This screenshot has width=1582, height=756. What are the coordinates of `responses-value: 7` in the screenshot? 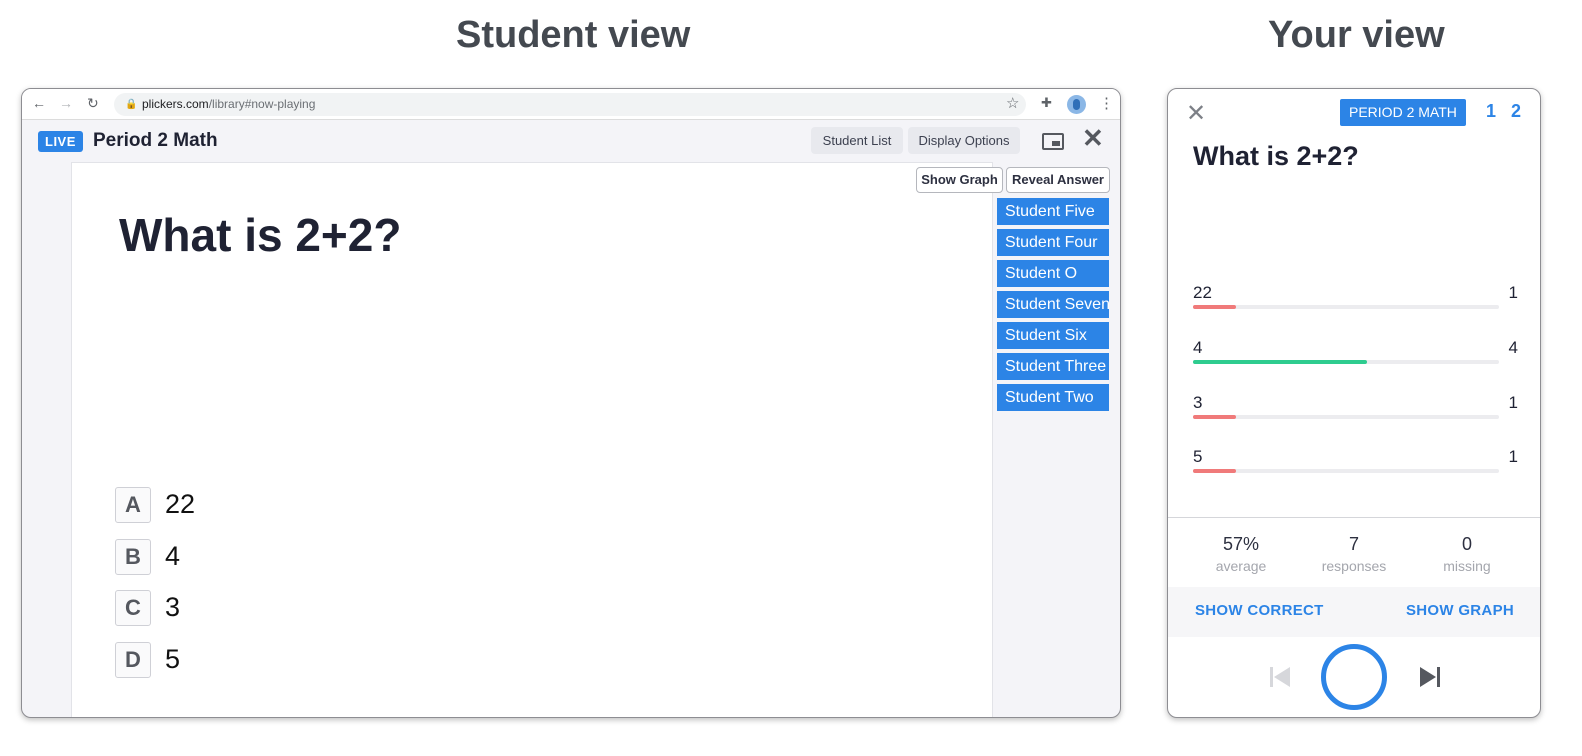 It's located at (1353, 544).